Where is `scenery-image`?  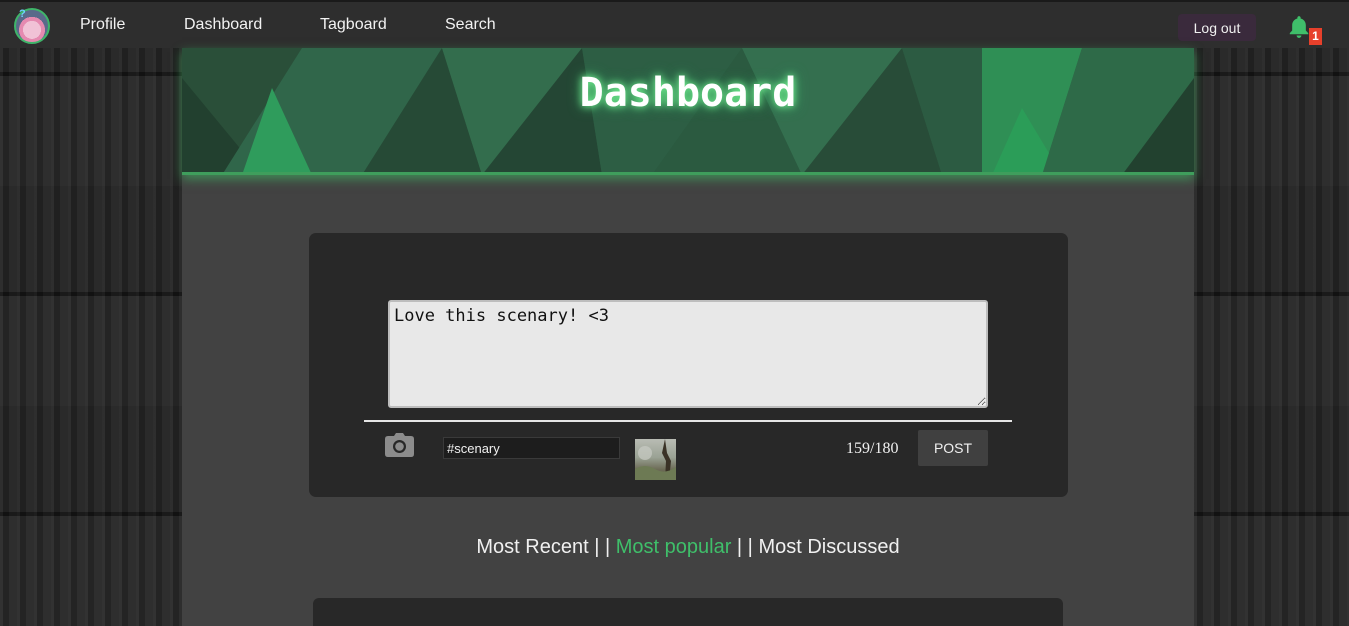
scenery-image is located at coordinates (655, 459).